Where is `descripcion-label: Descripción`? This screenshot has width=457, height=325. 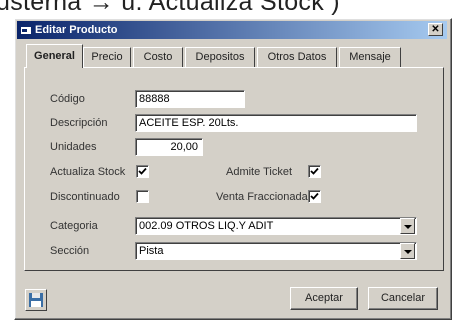
descripcion-label: Descripción is located at coordinates (79, 123).